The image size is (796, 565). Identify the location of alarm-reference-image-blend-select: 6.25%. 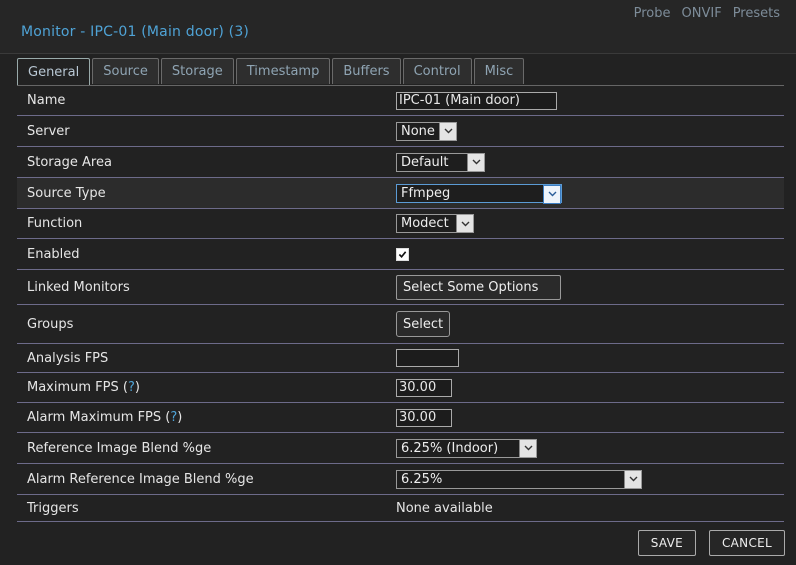
(519, 479).